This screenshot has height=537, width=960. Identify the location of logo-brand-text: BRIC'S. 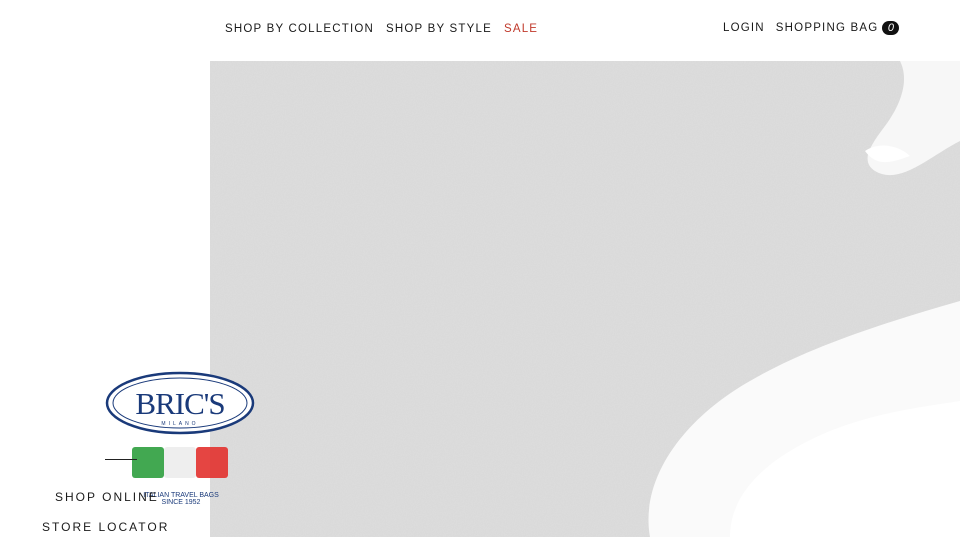
(179, 403).